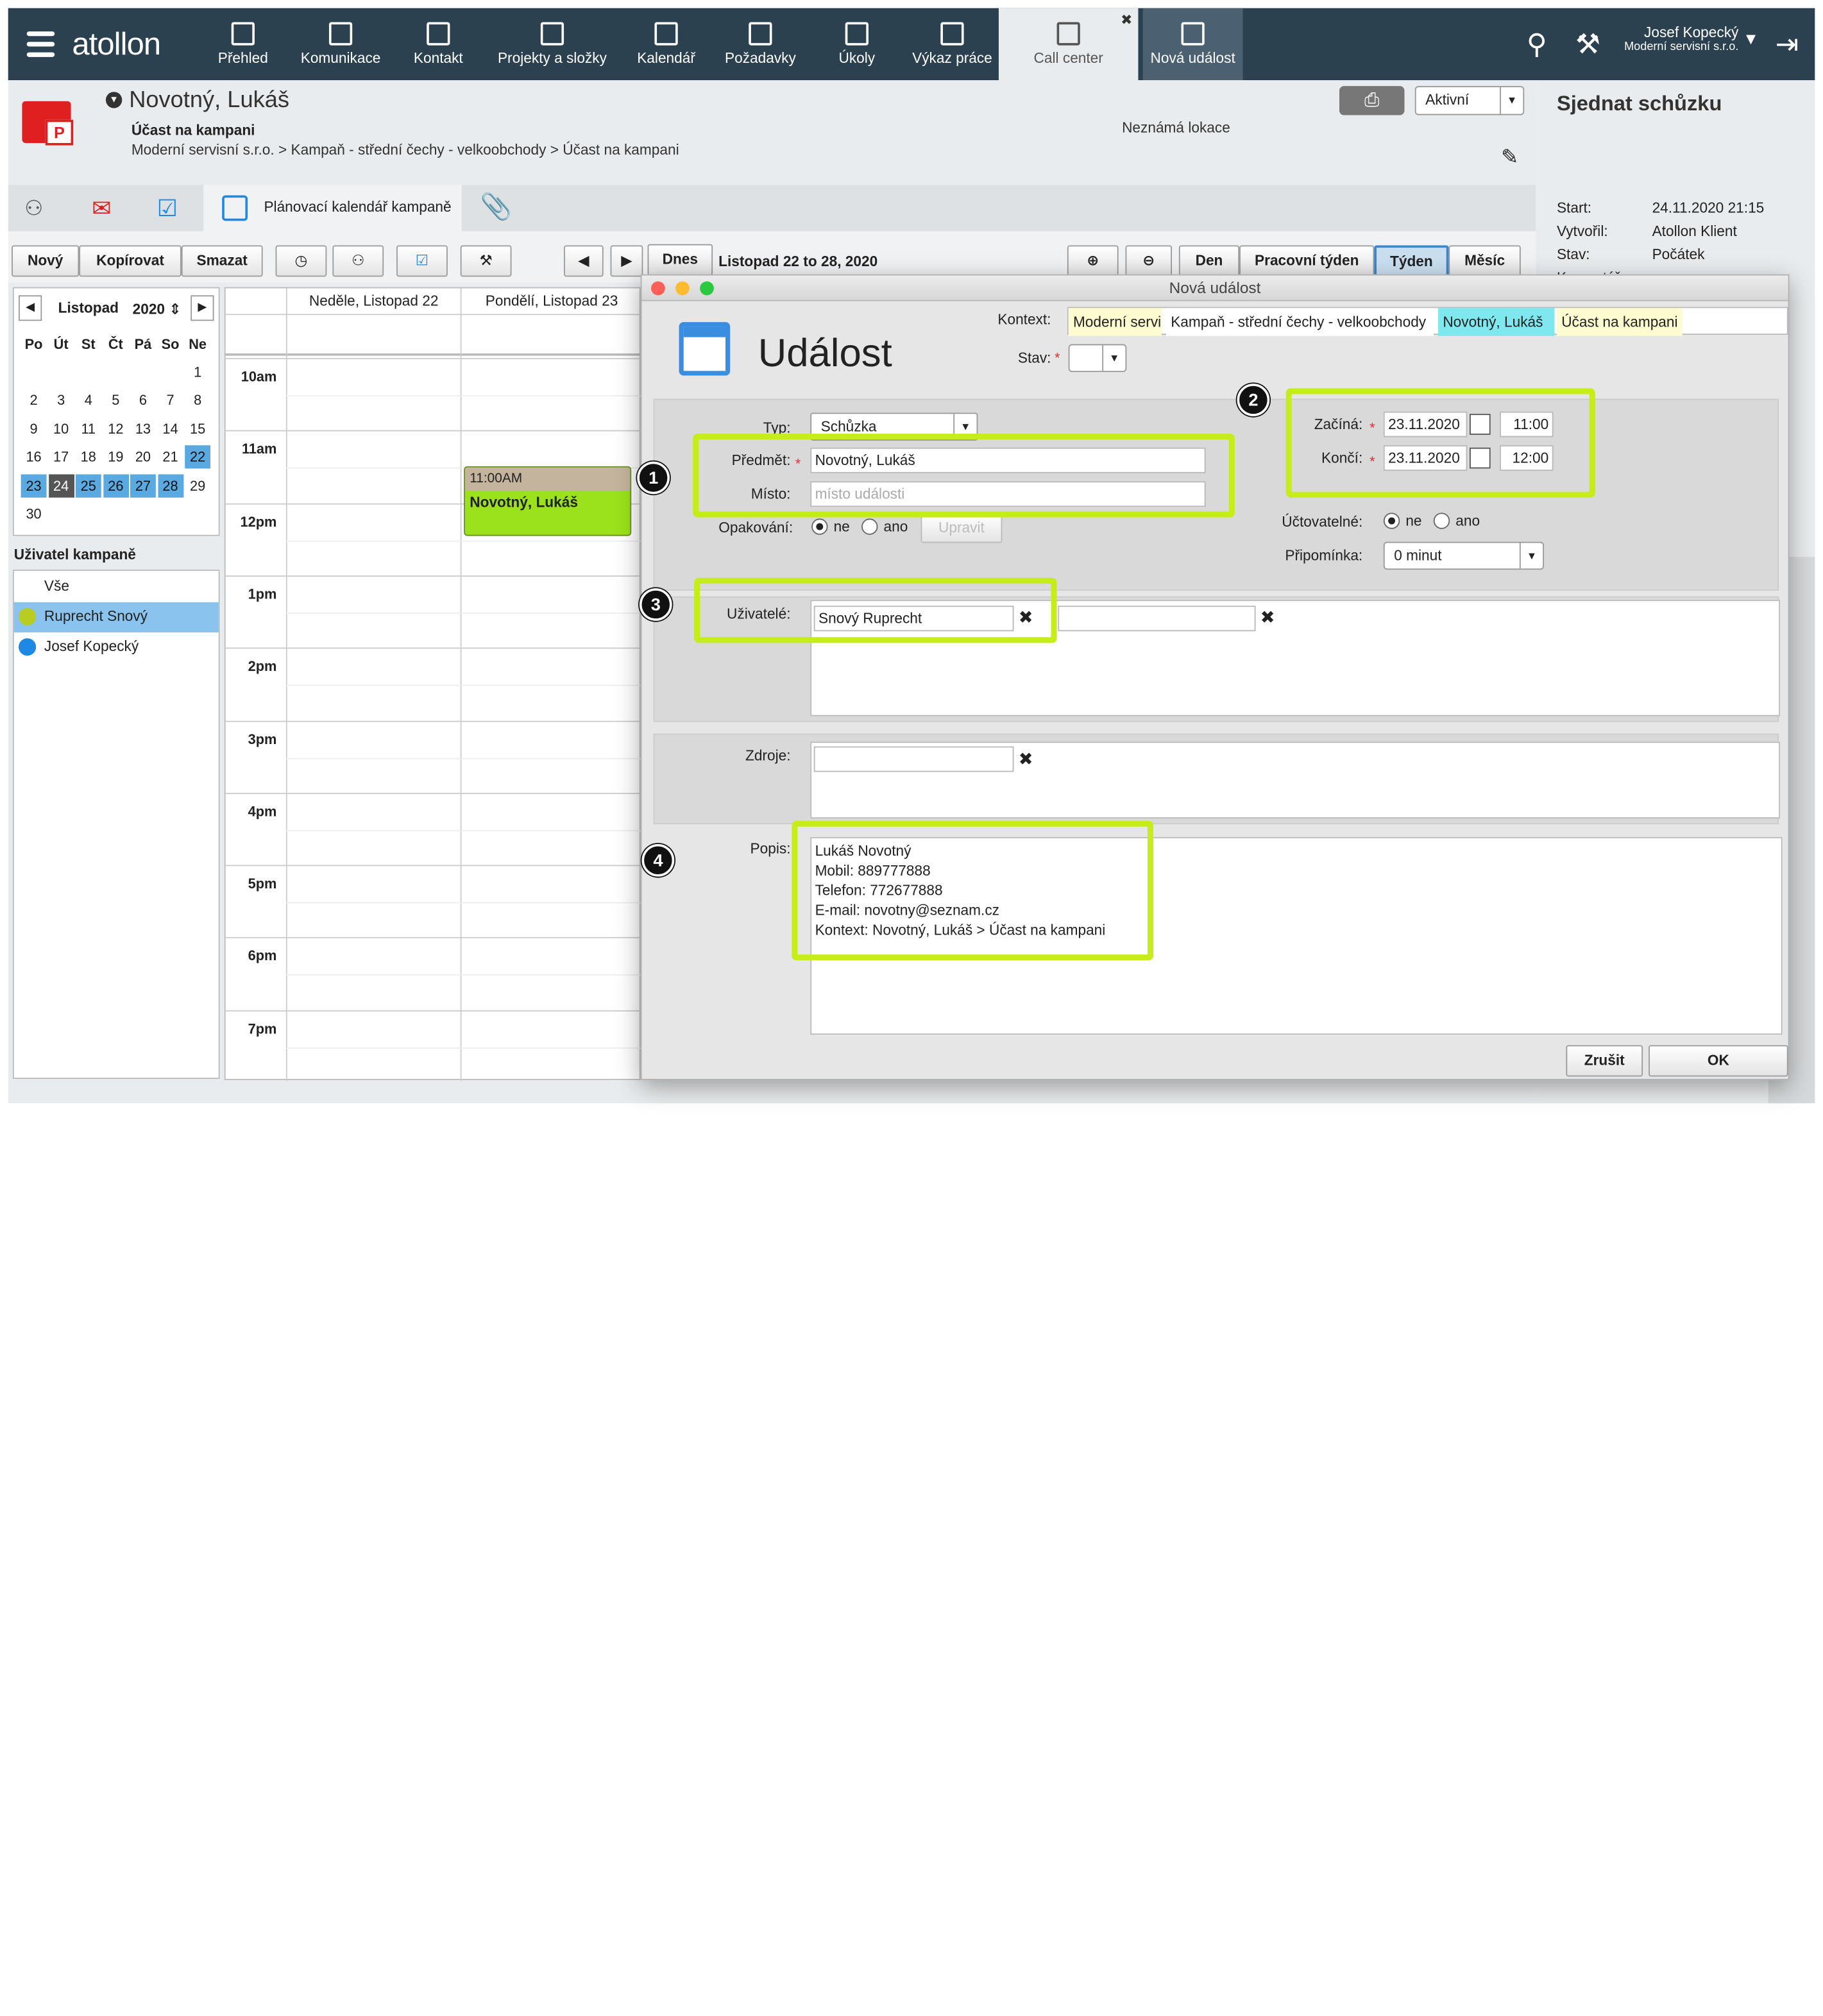 The image size is (1823, 2016). What do you see at coordinates (433, 829) in the screenshot?
I see `hour-row: 4pm` at bounding box center [433, 829].